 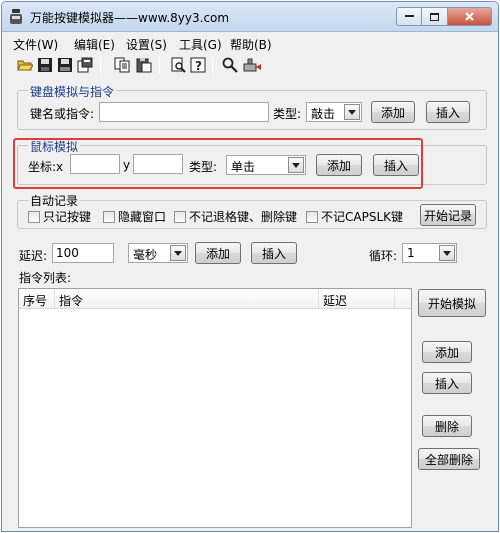 I want to click on caption-buttons, so click(x=444, y=16).